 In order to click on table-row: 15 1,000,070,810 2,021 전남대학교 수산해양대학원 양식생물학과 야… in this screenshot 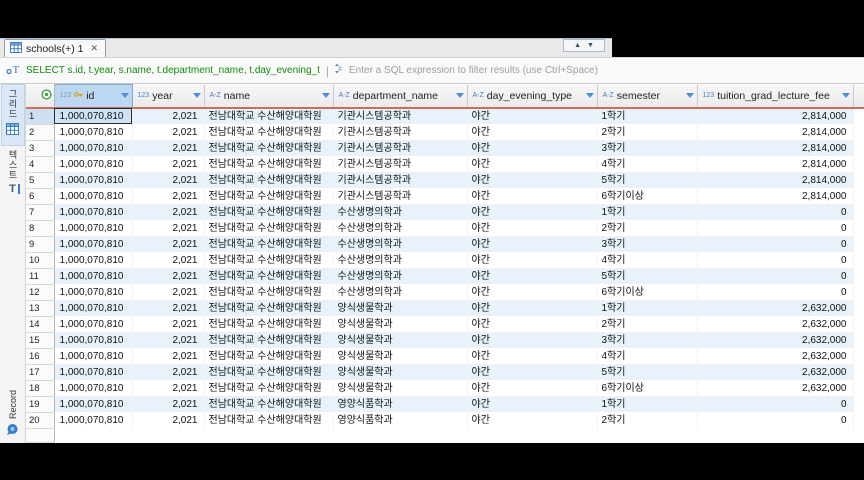, I will do `click(445, 340)`.